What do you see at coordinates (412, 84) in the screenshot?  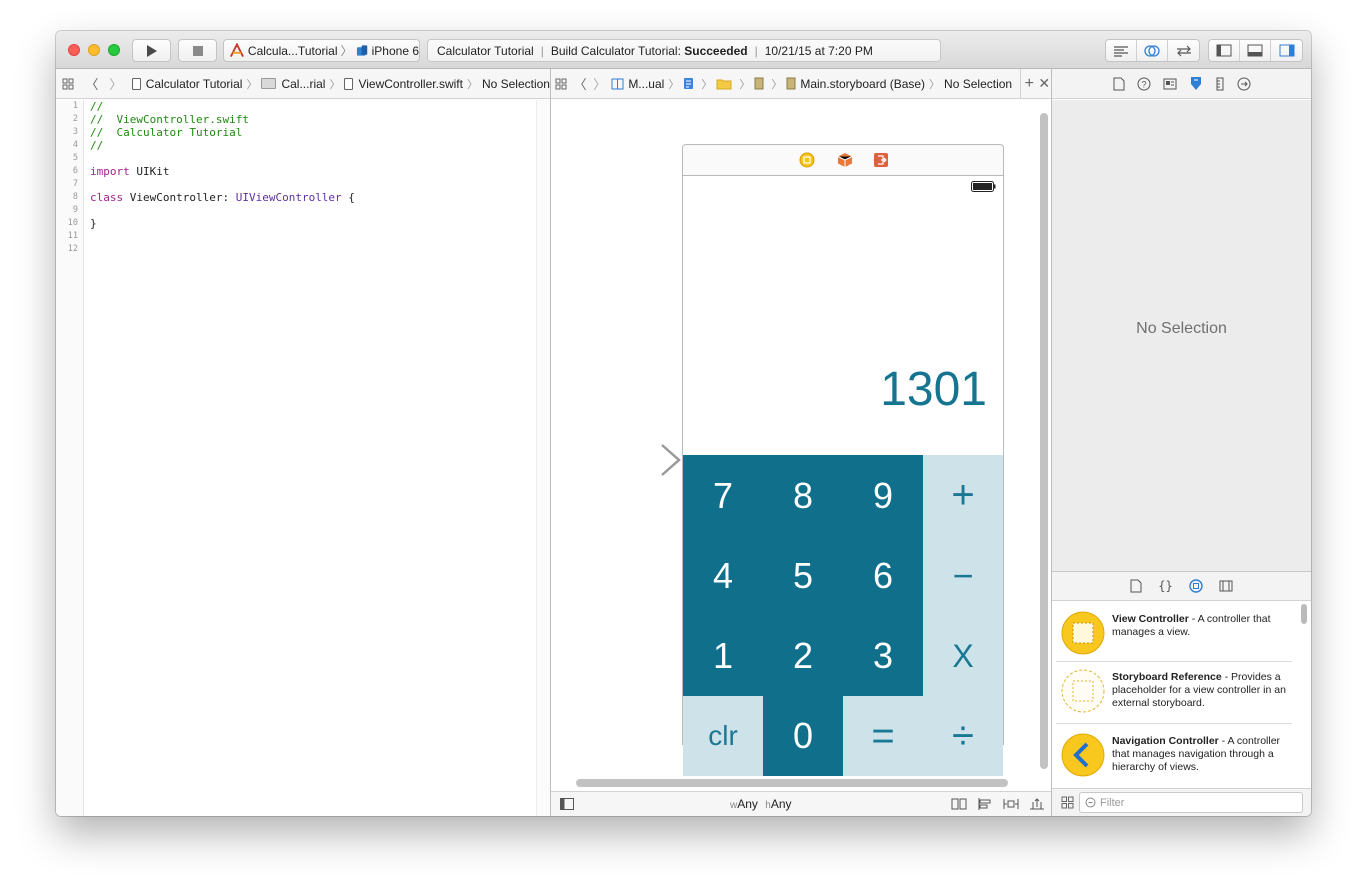 I see `breadcrumb-file: ViewController.swift 〉` at bounding box center [412, 84].